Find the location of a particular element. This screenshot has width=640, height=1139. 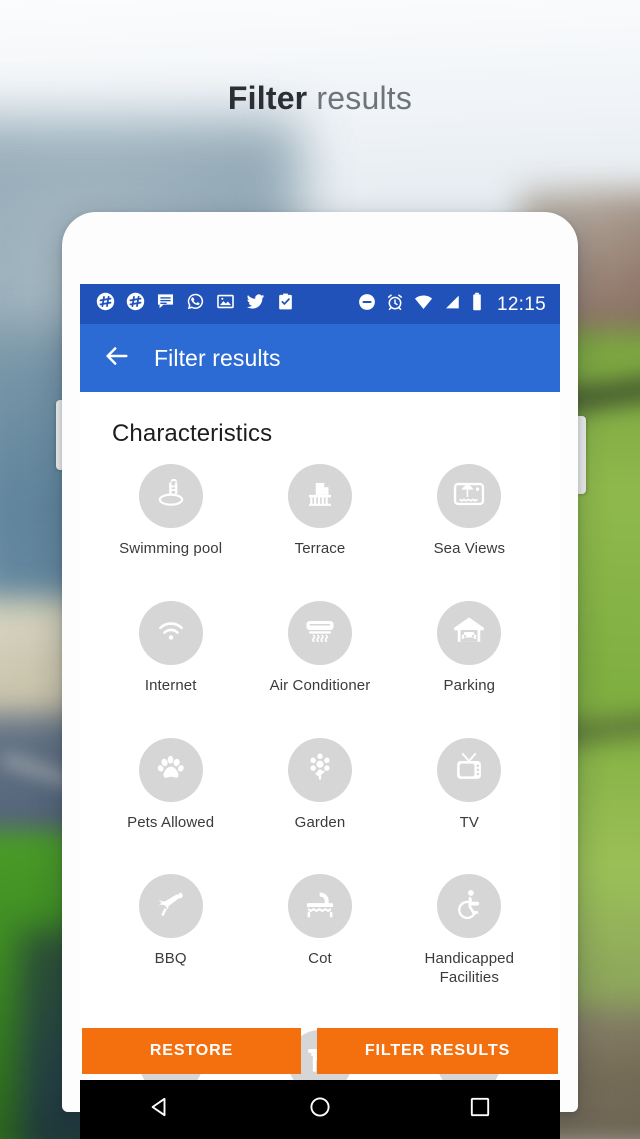

whatsapp-icon is located at coordinates (195, 304).